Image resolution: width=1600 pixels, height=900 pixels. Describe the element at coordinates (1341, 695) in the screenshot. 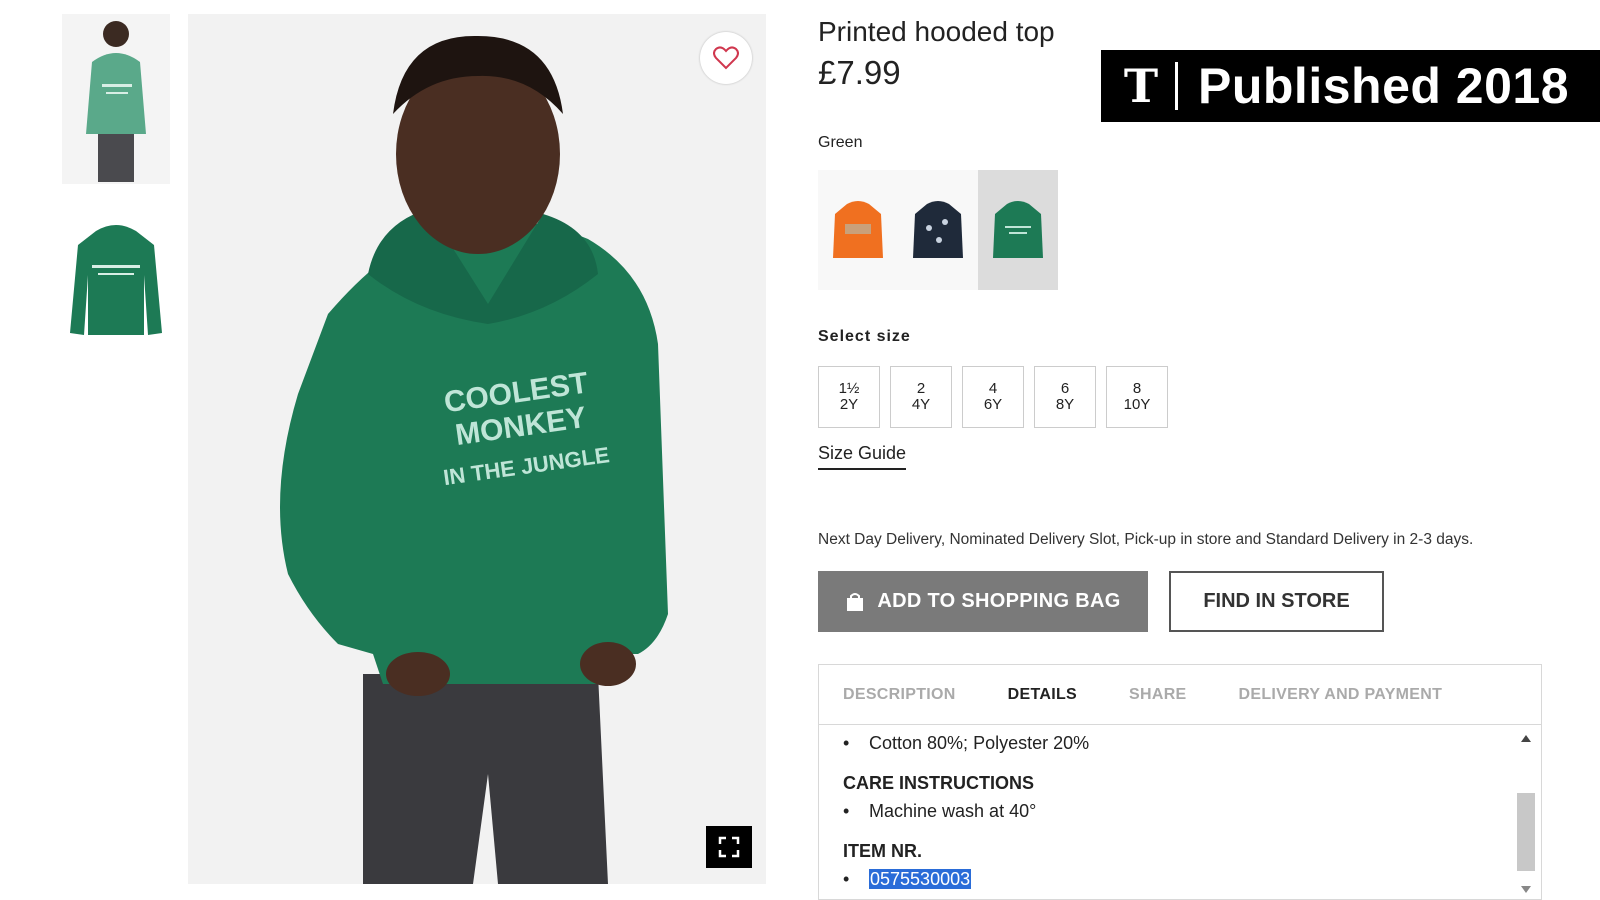

I see `tab-delivery-payment: DELIVERY AND PAYMENT` at that location.